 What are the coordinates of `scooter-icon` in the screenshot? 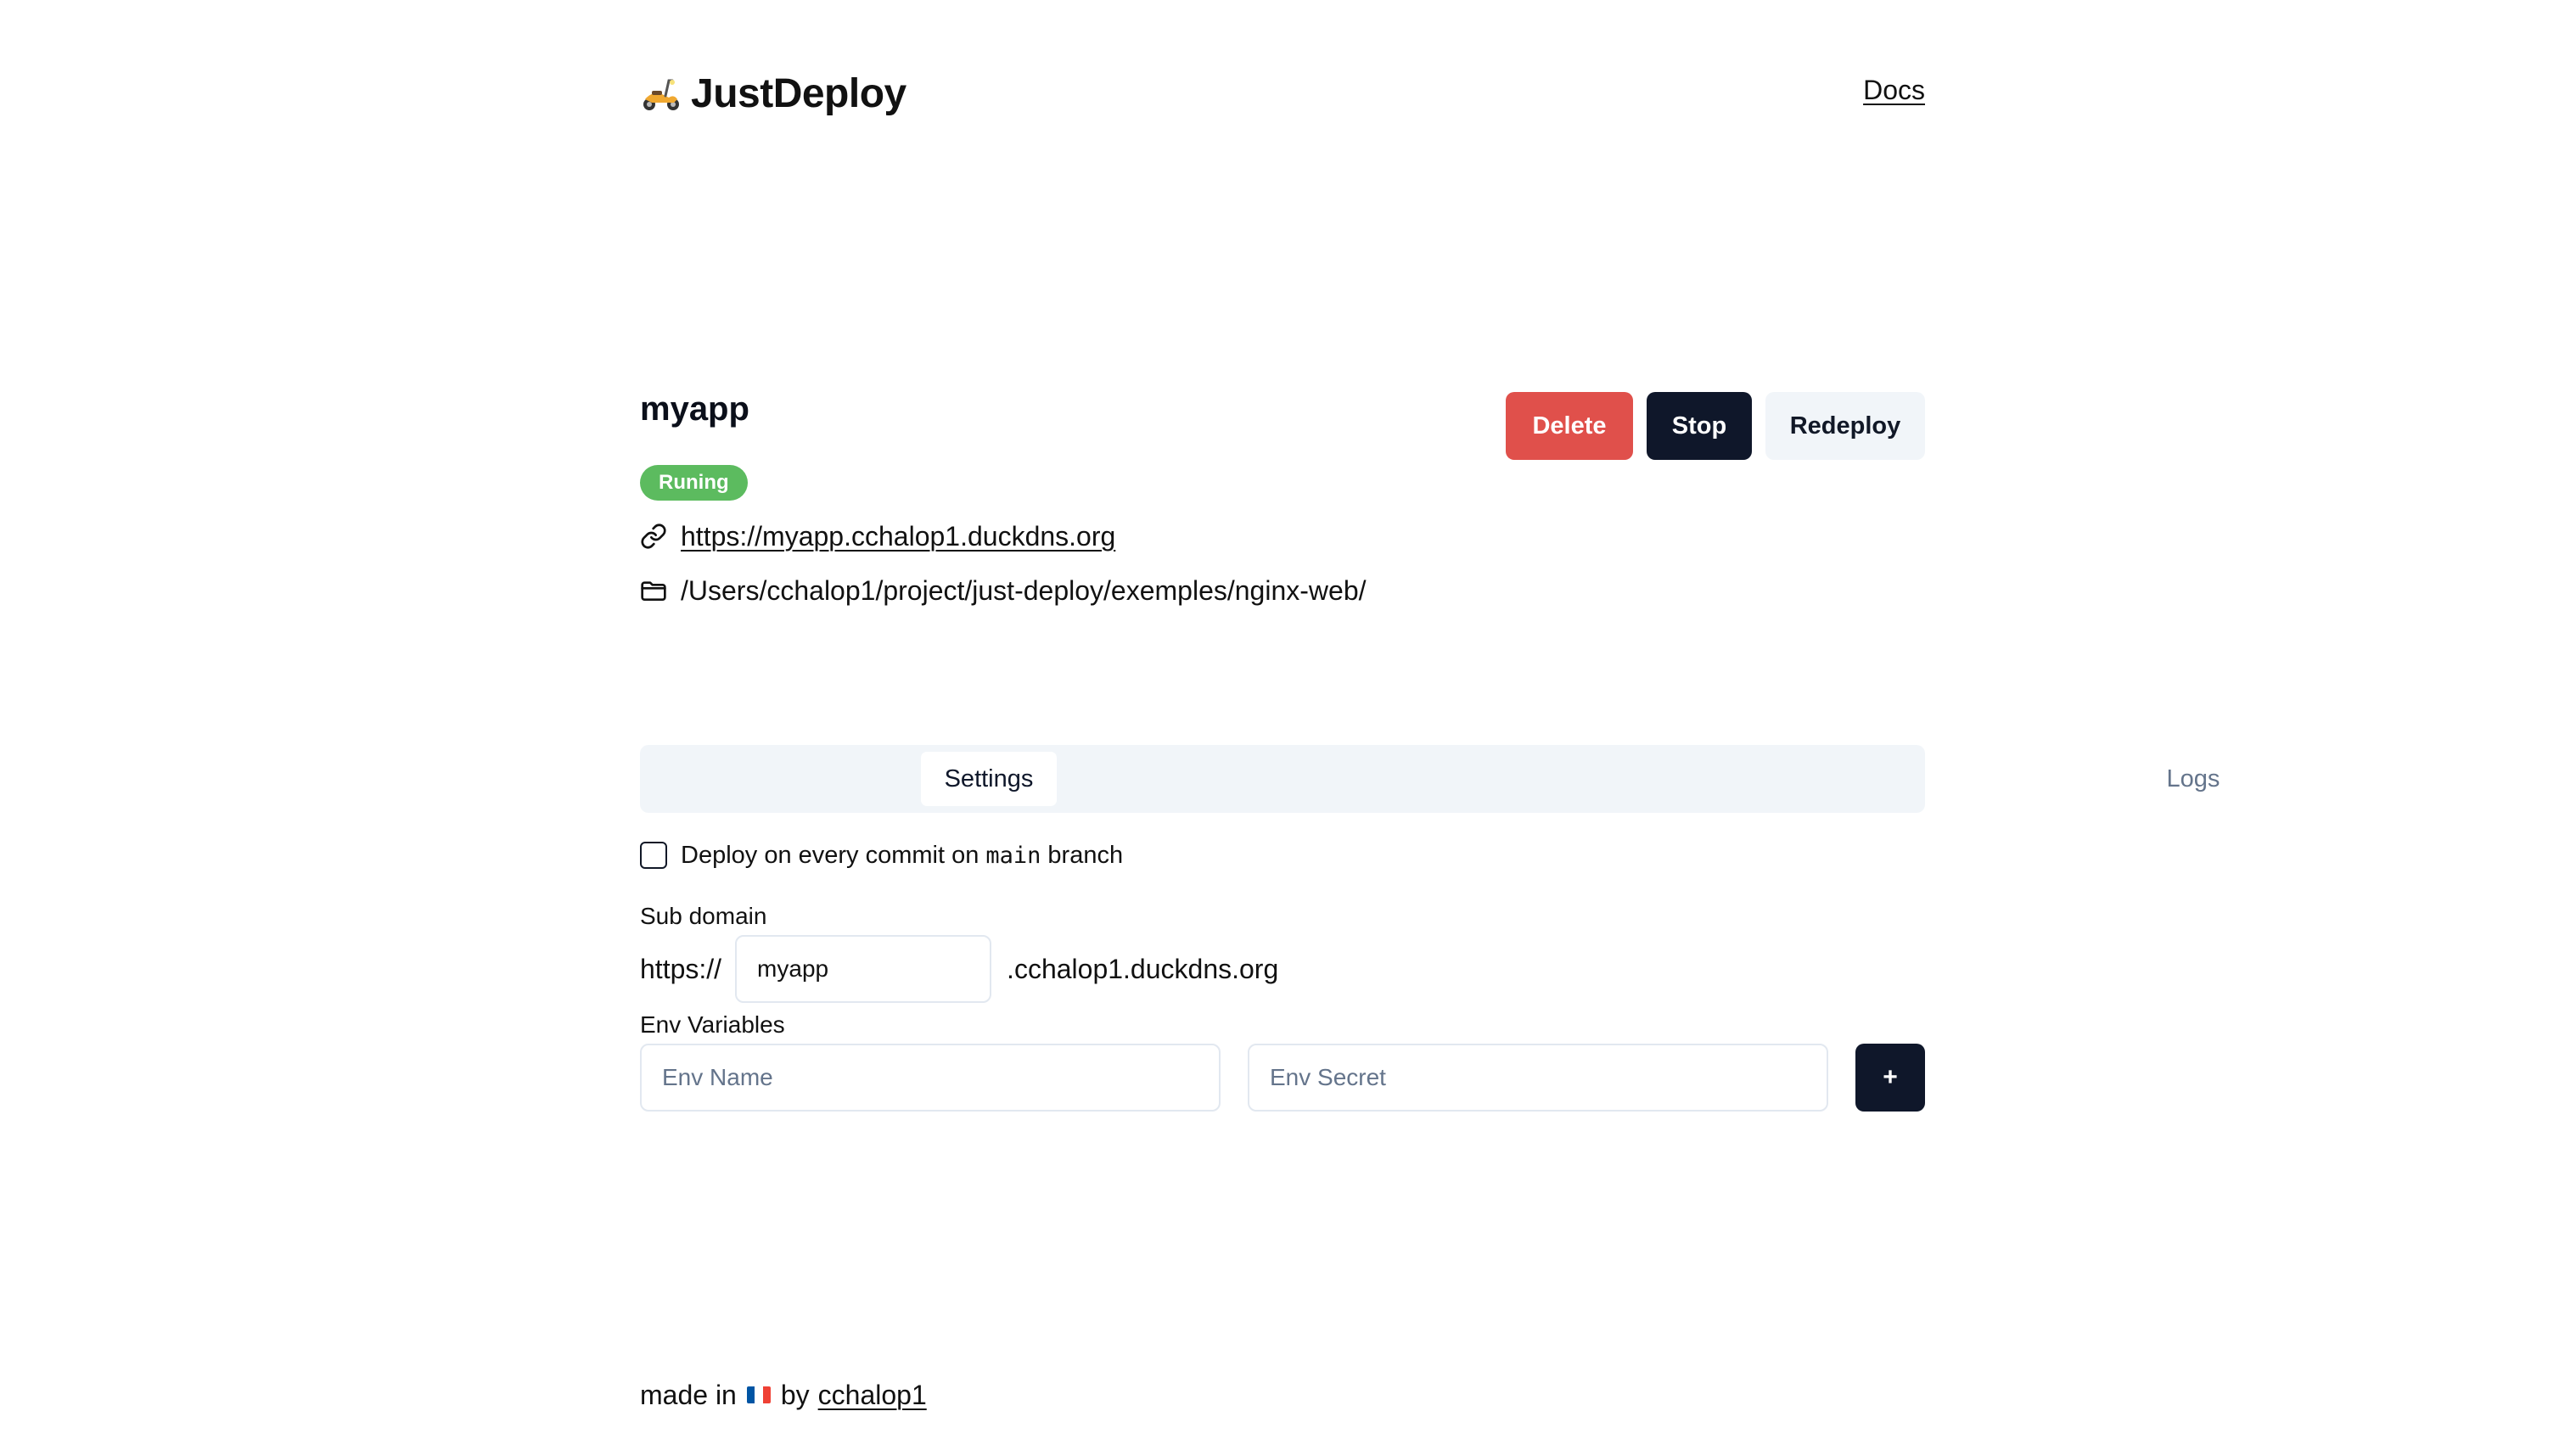 It's located at (661, 93).